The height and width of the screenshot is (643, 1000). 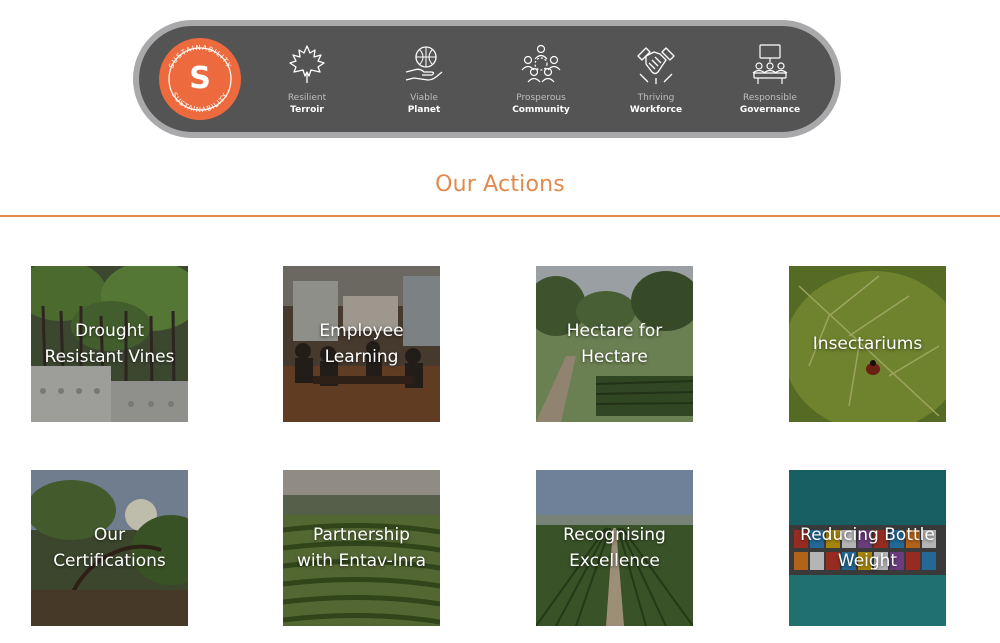 What do you see at coordinates (656, 110) in the screenshot?
I see `pillar-main-label: Workforce` at bounding box center [656, 110].